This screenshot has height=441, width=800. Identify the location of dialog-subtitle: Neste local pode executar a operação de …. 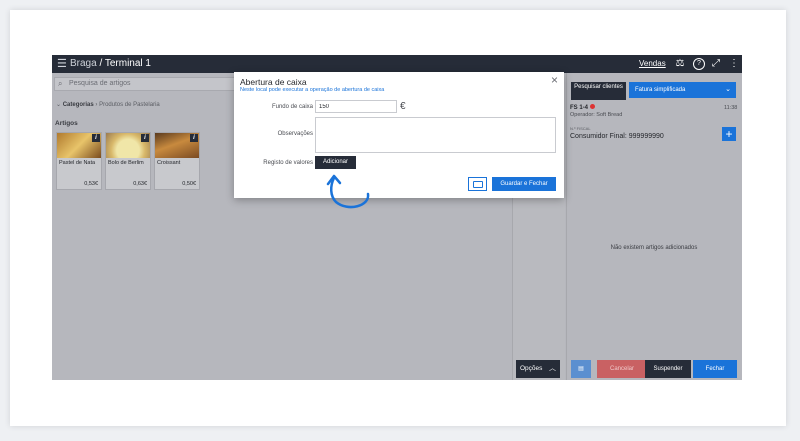
(312, 90).